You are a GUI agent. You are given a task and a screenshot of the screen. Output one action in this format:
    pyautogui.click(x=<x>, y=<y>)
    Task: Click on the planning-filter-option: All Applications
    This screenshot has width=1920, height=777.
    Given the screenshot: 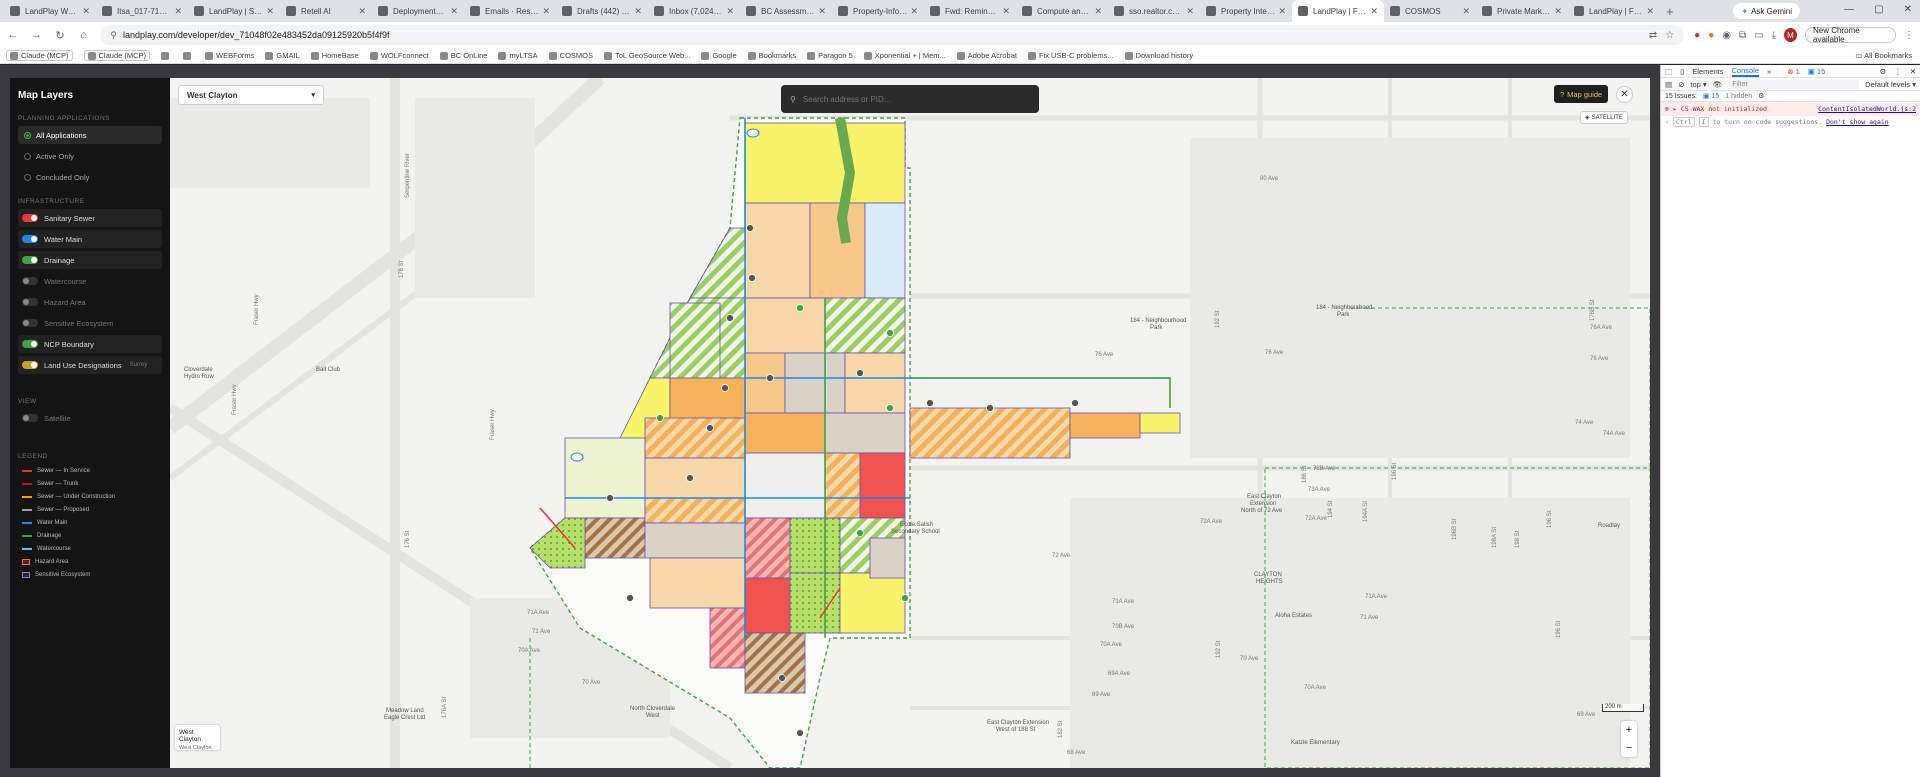 What is the action you would take?
    pyautogui.click(x=90, y=135)
    